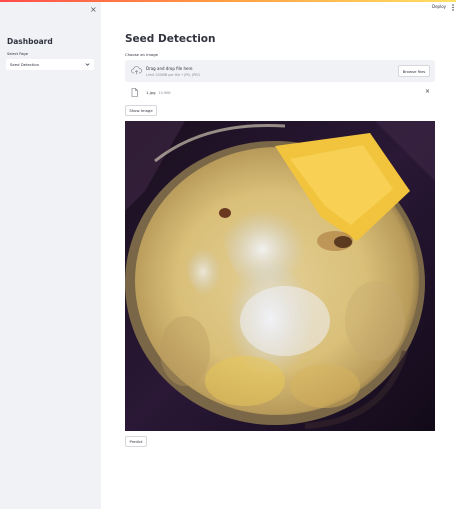 The width and height of the screenshot is (456, 509). Describe the element at coordinates (414, 71) in the screenshot. I see `browse-files-button: Browse files` at that location.